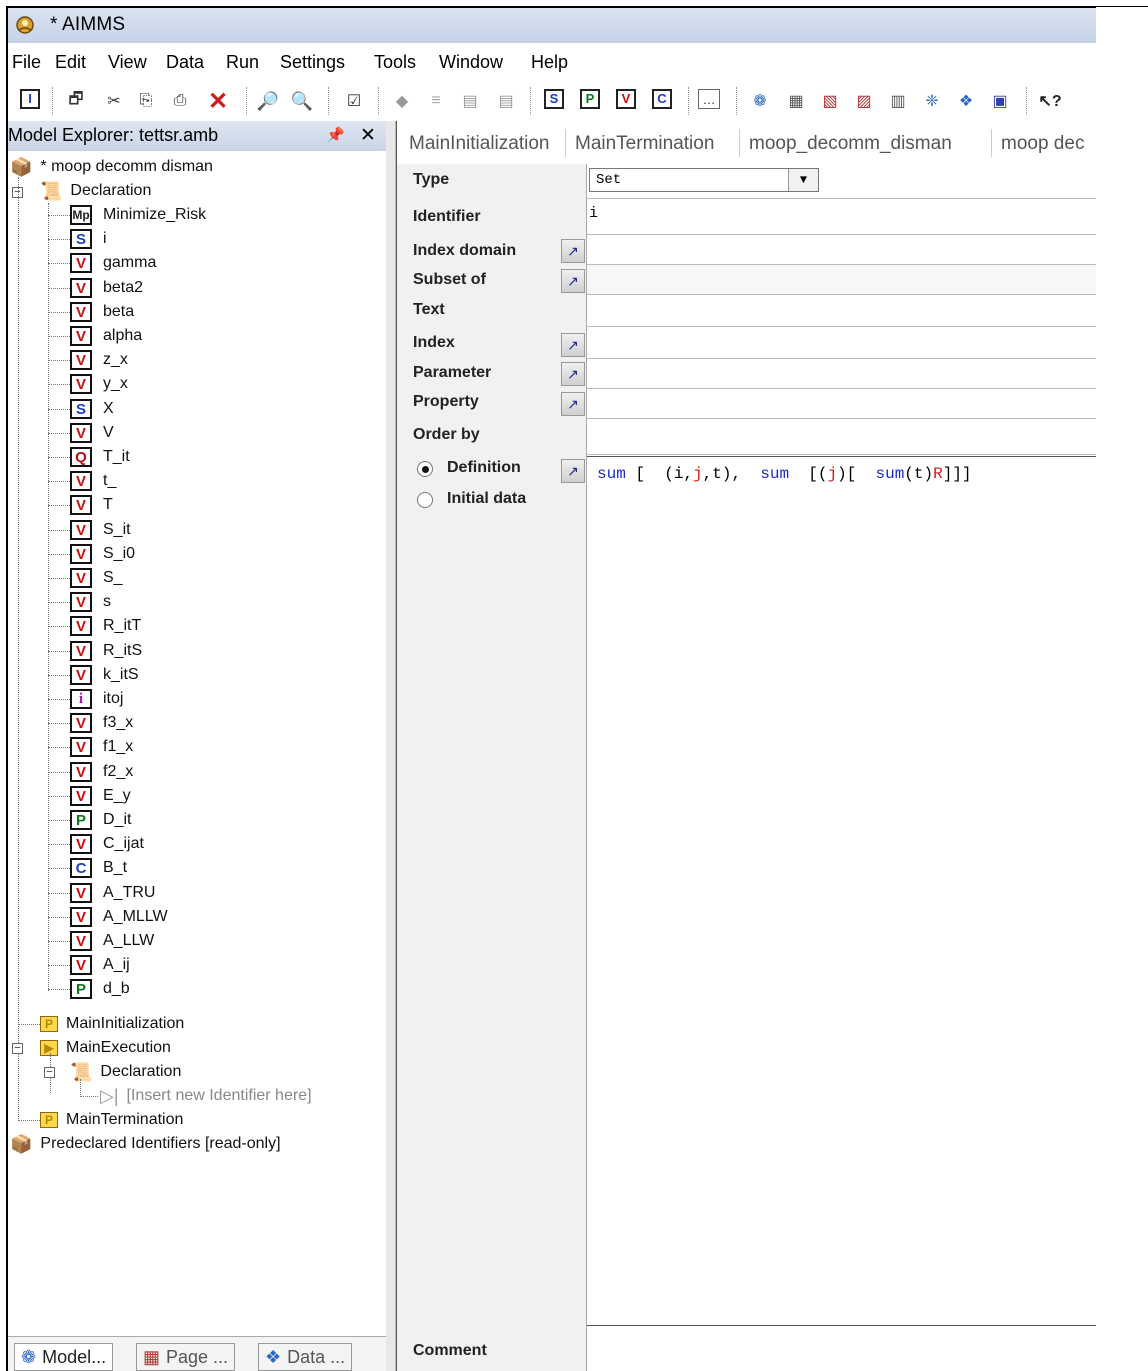 The image size is (1148, 1371). What do you see at coordinates (218, 101) in the screenshot?
I see `delete-icon: ✕` at bounding box center [218, 101].